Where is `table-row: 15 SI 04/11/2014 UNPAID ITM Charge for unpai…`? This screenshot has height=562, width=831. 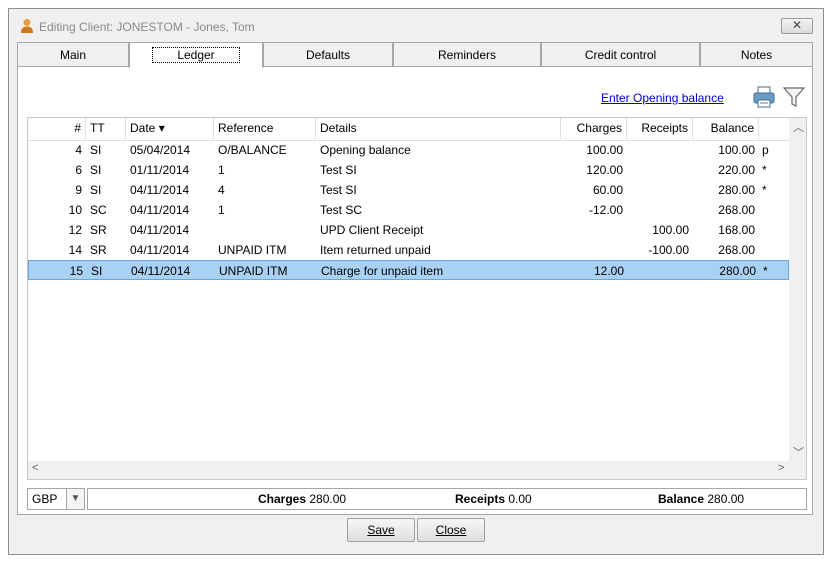 table-row: 15 SI 04/11/2014 UNPAID ITM Charge for unpai… is located at coordinates (408, 270).